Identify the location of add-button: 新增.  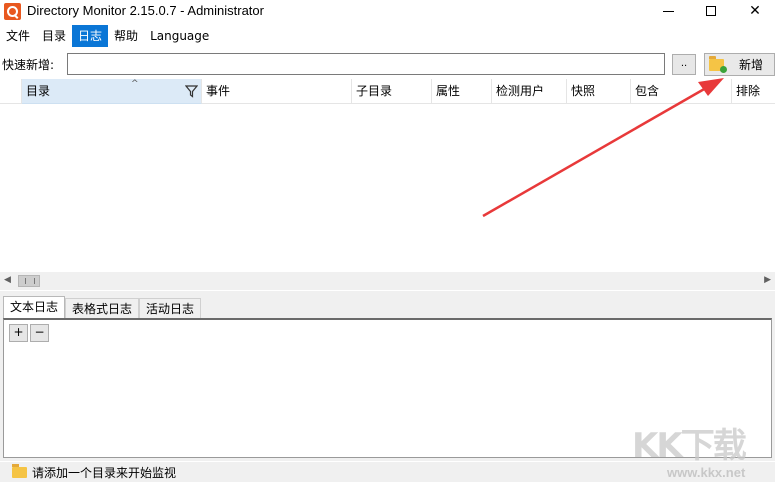
(739, 64).